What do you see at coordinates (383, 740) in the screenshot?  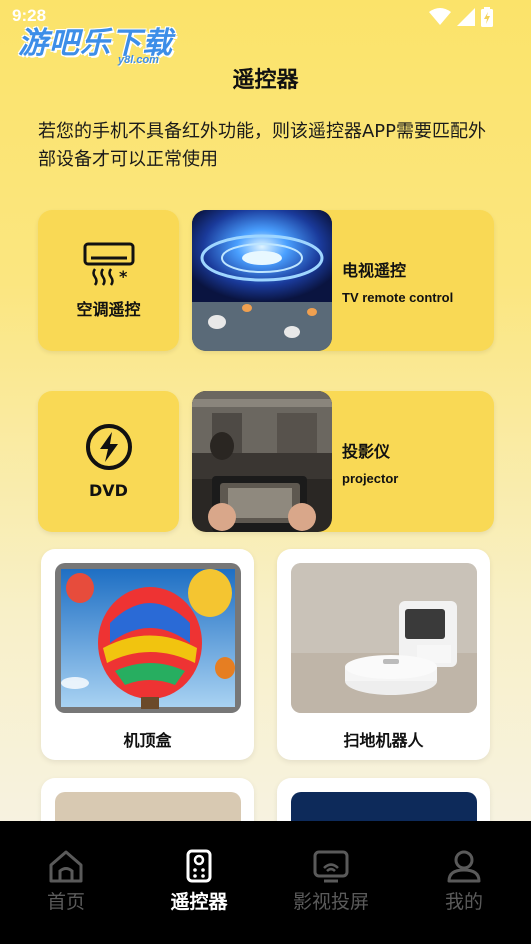 I see `robot-vacuum-label: 扫地机器人` at bounding box center [383, 740].